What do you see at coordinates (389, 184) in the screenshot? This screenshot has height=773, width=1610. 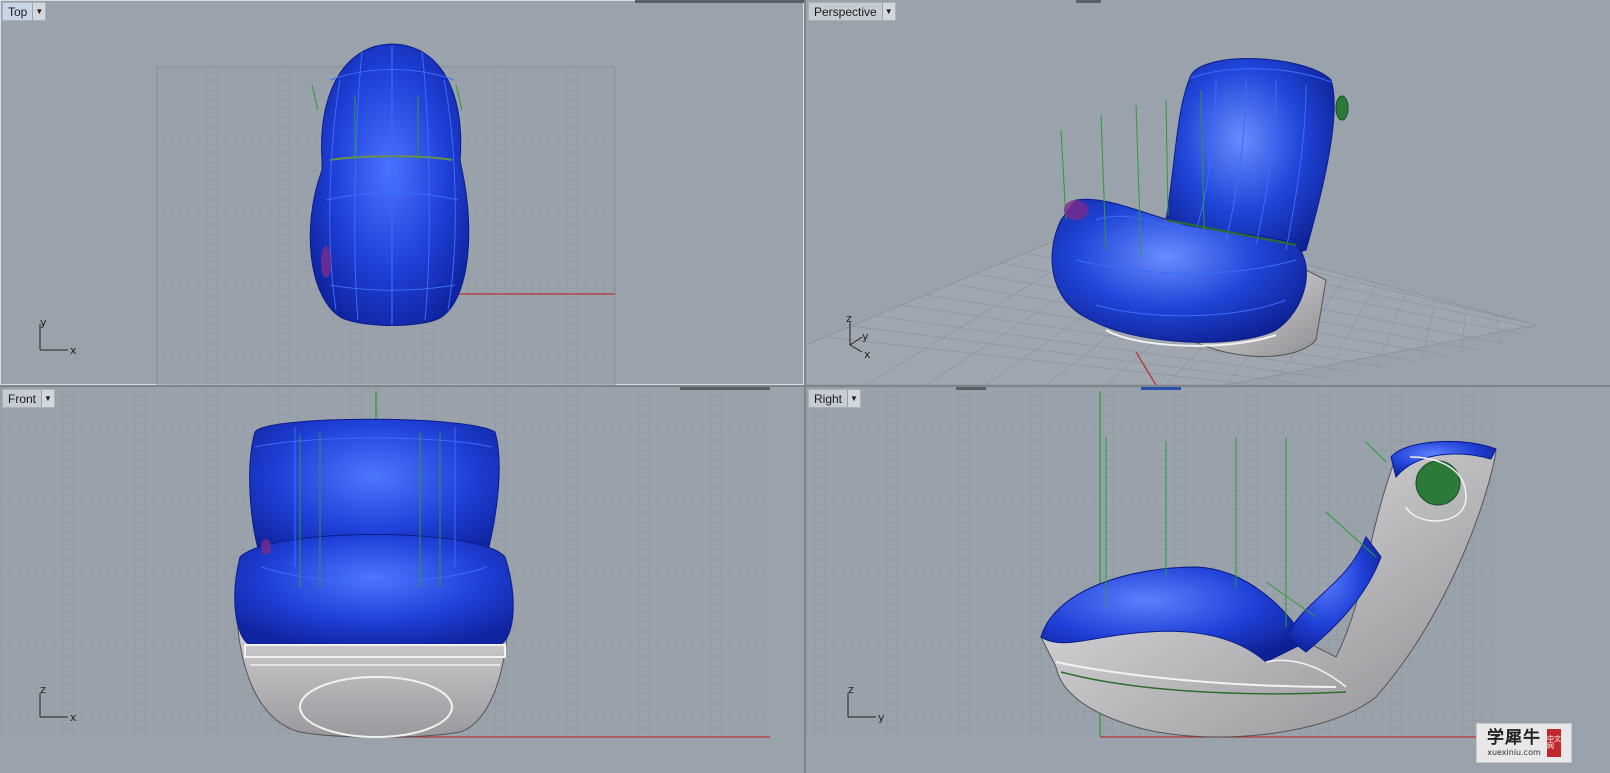 I see `chair-top-model` at bounding box center [389, 184].